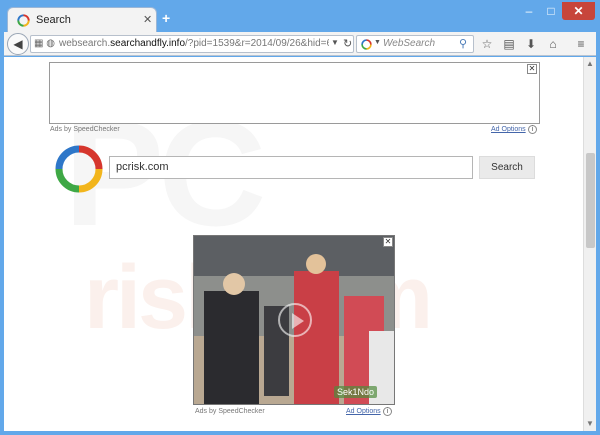  Describe the element at coordinates (590, 200) in the screenshot. I see `scrollbar-thumb` at that location.